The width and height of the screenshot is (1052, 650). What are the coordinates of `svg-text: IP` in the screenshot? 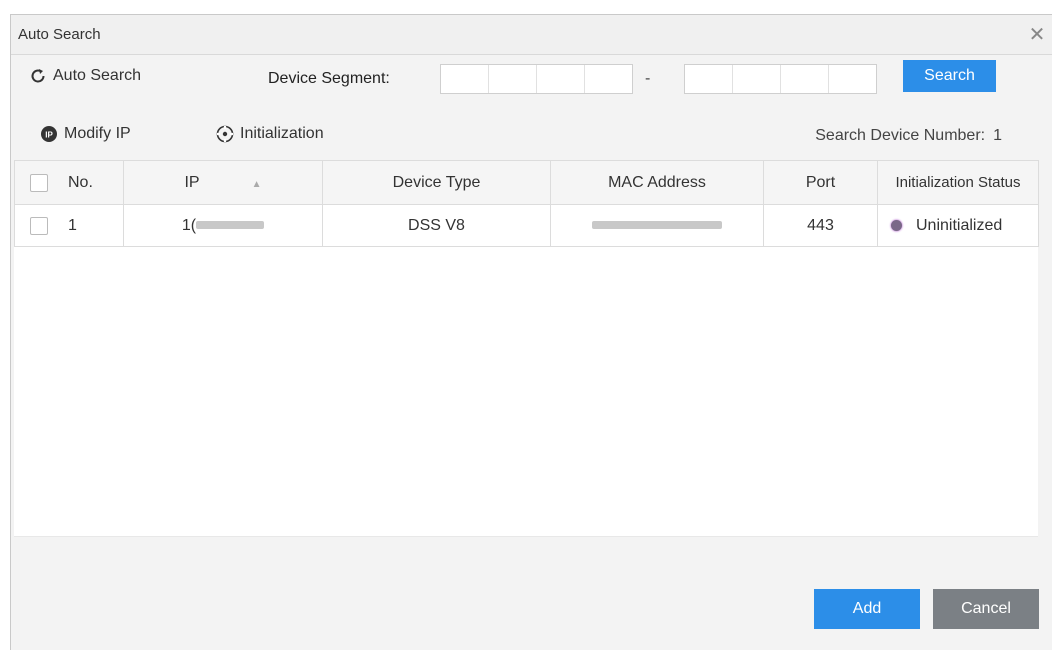 It's located at (49, 135).